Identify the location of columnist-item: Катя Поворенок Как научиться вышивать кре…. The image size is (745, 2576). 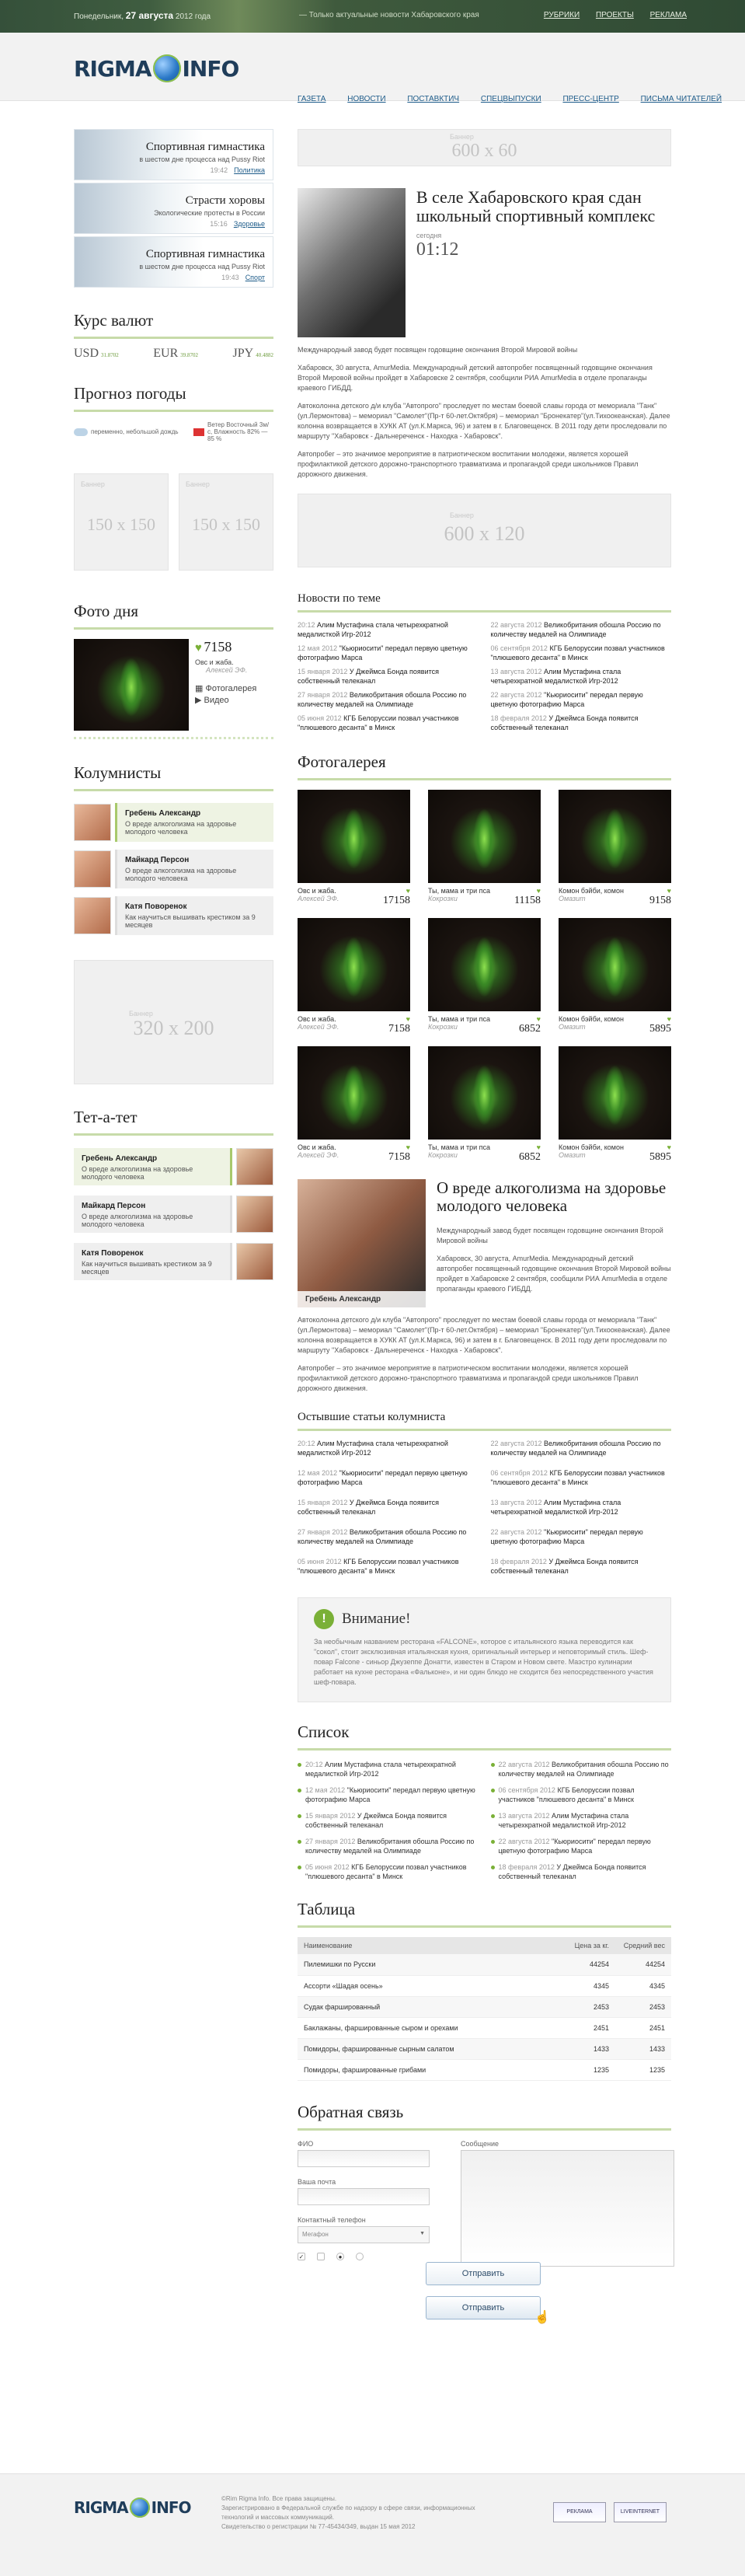
(173, 916).